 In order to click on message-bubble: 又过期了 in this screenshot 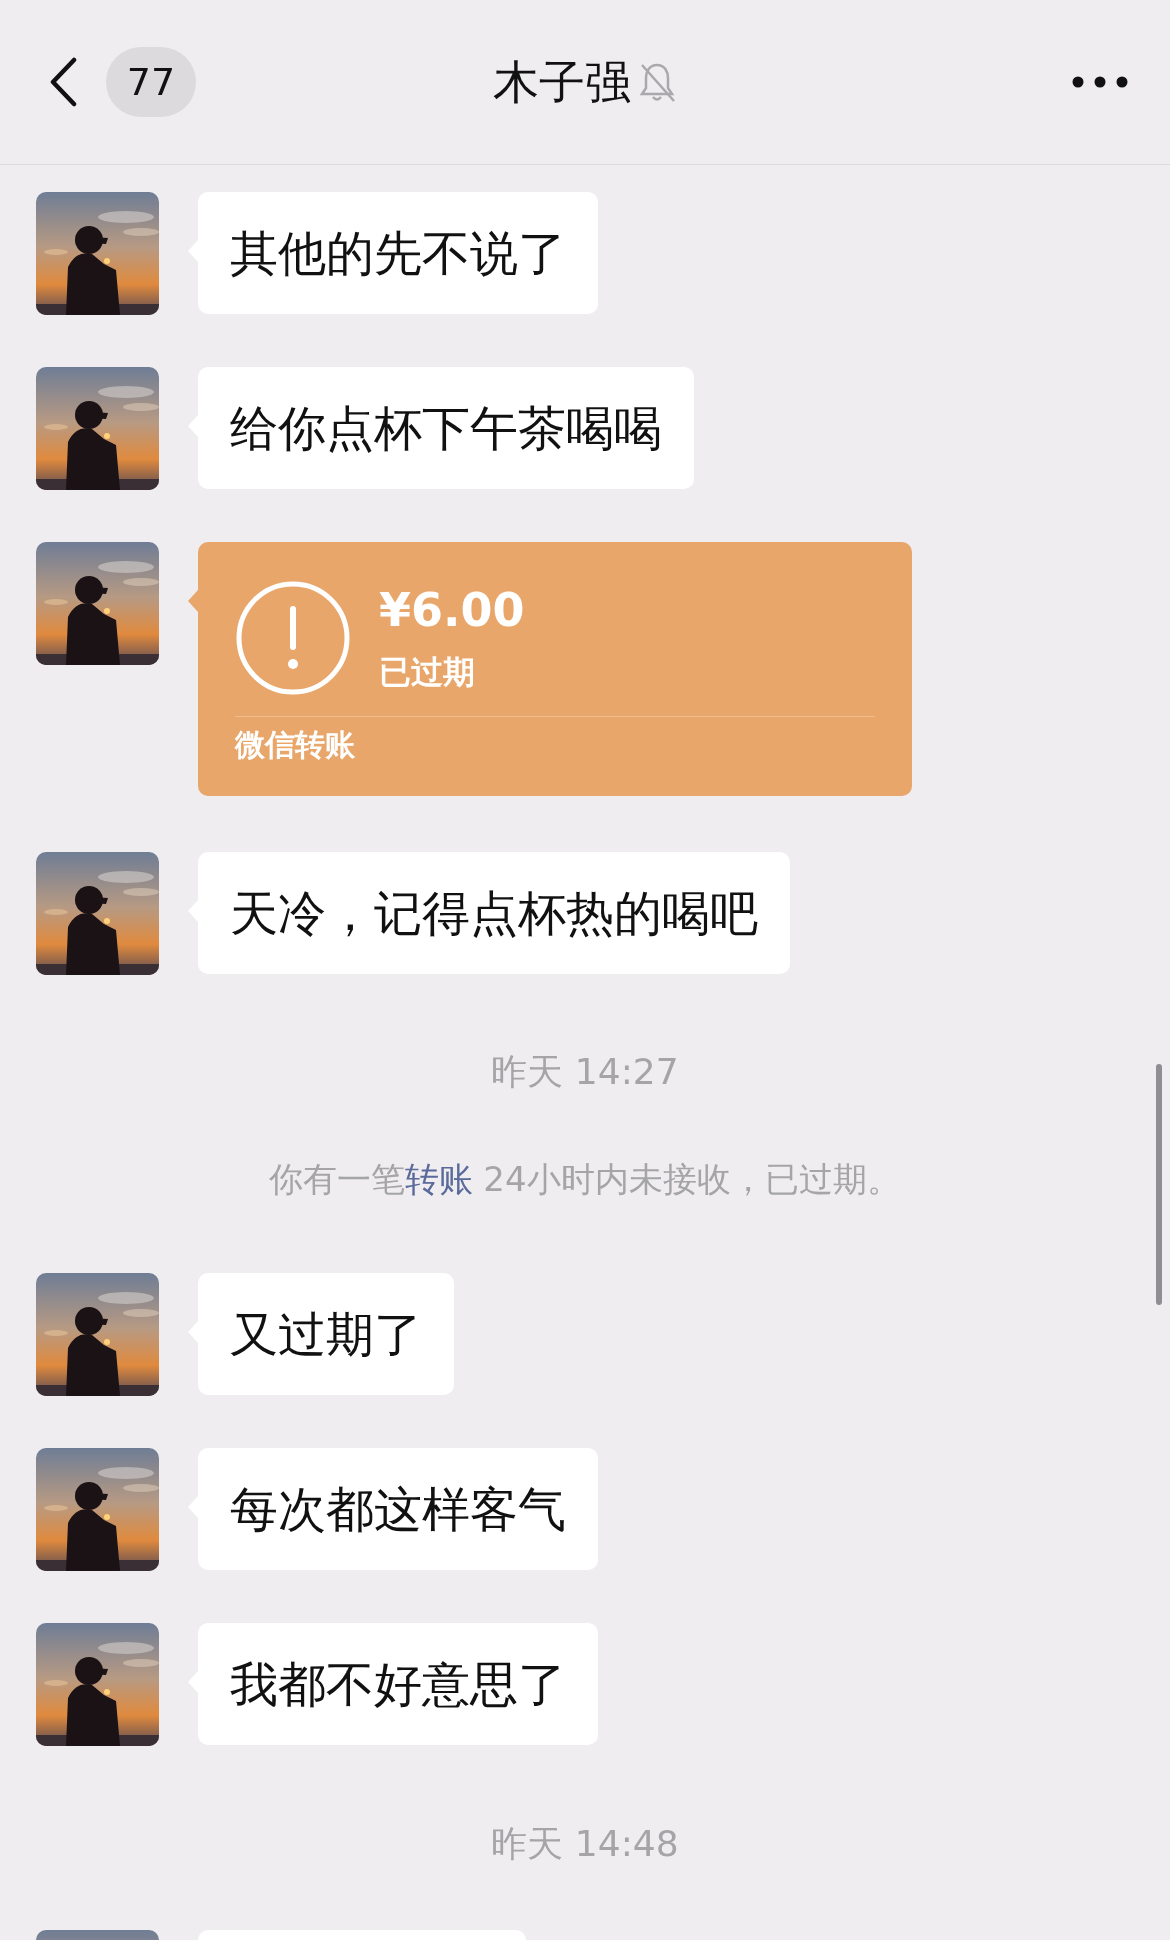, I will do `click(326, 1334)`.